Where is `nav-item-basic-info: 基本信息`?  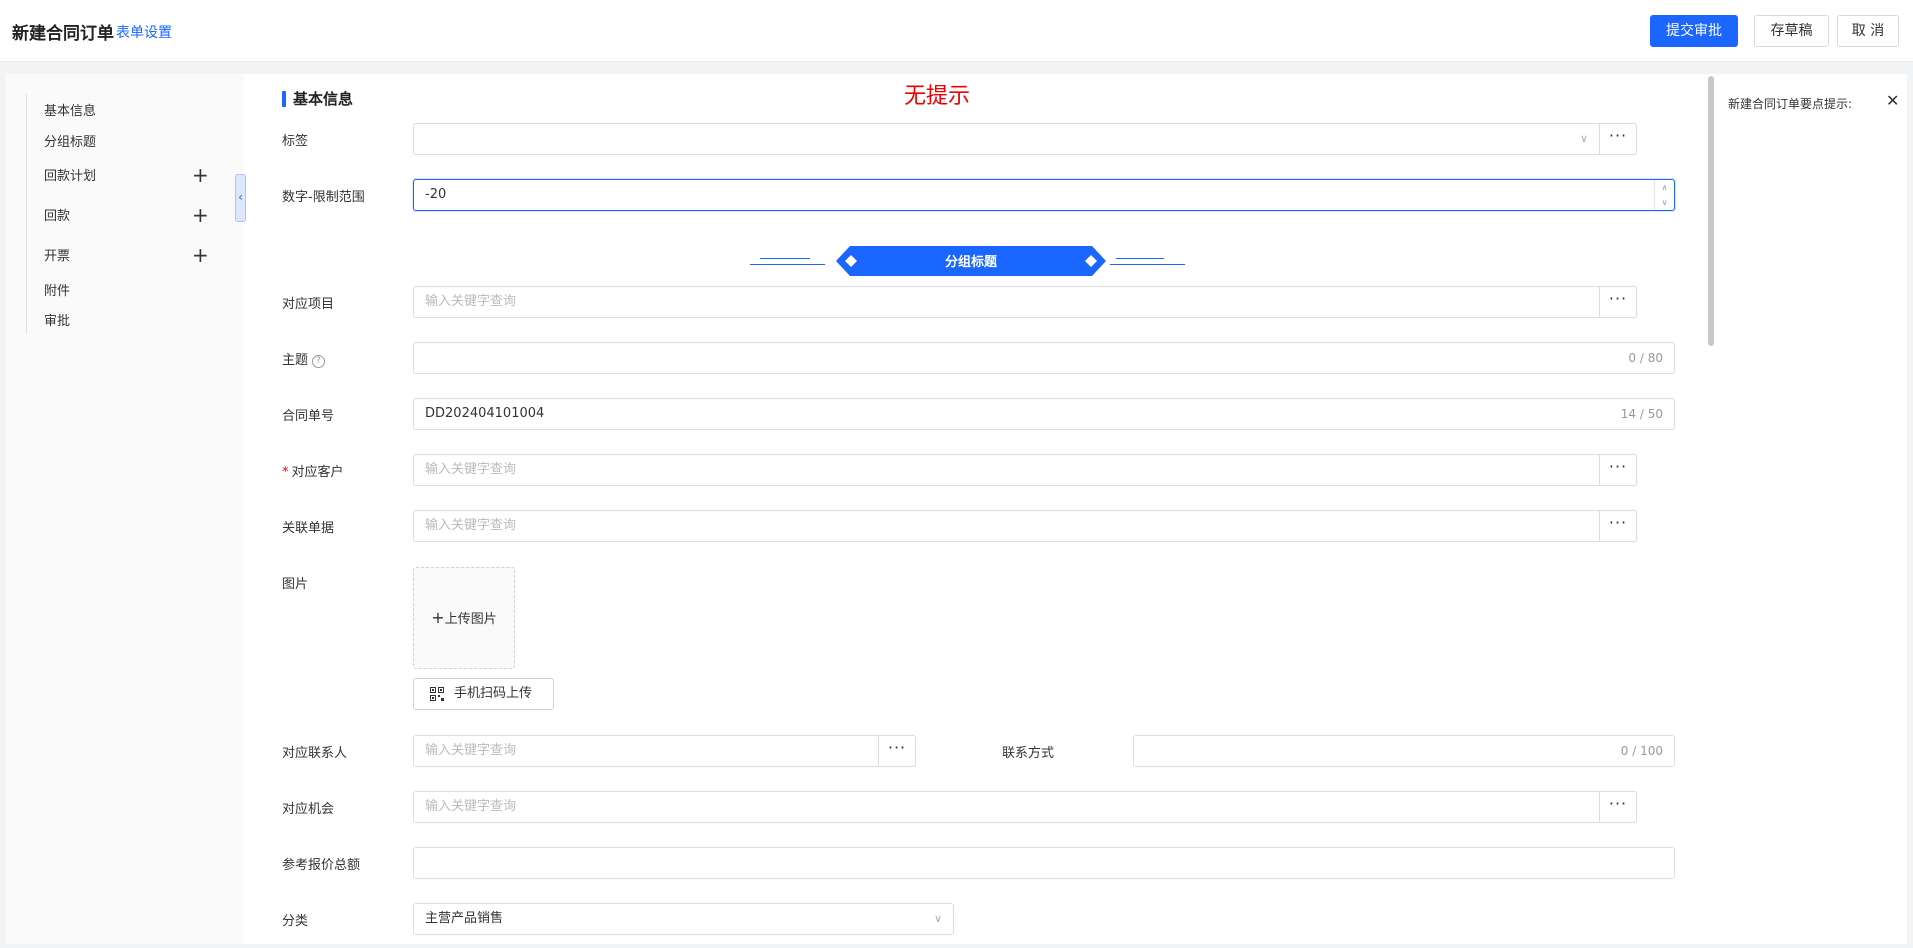 nav-item-basic-info: 基本信息 is located at coordinates (70, 109).